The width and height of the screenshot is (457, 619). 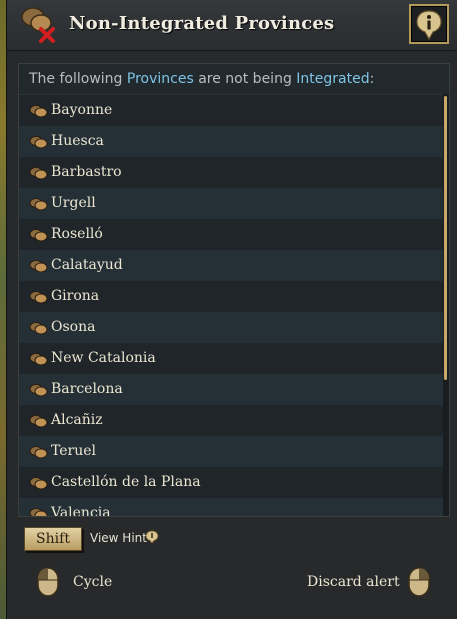 What do you see at coordinates (234, 296) in the screenshot?
I see `province-row: Girona` at bounding box center [234, 296].